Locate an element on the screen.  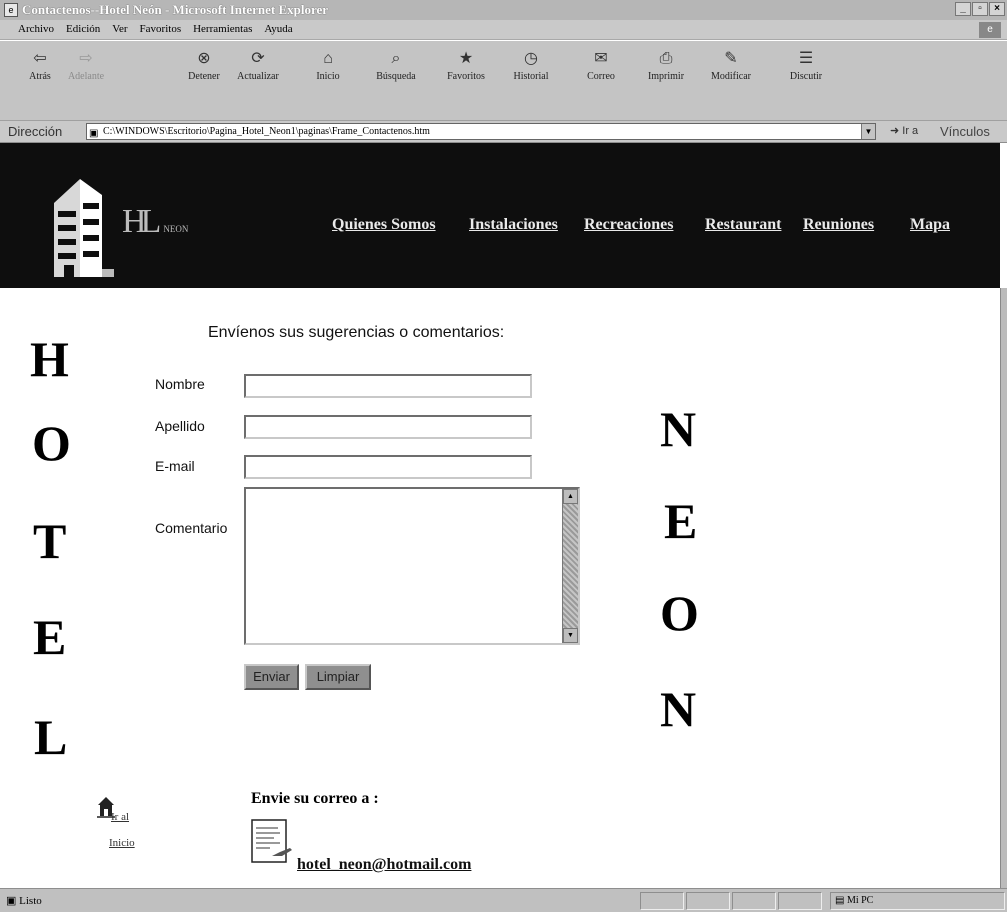
neon-letter-o: O is located at coordinates (679, 613).